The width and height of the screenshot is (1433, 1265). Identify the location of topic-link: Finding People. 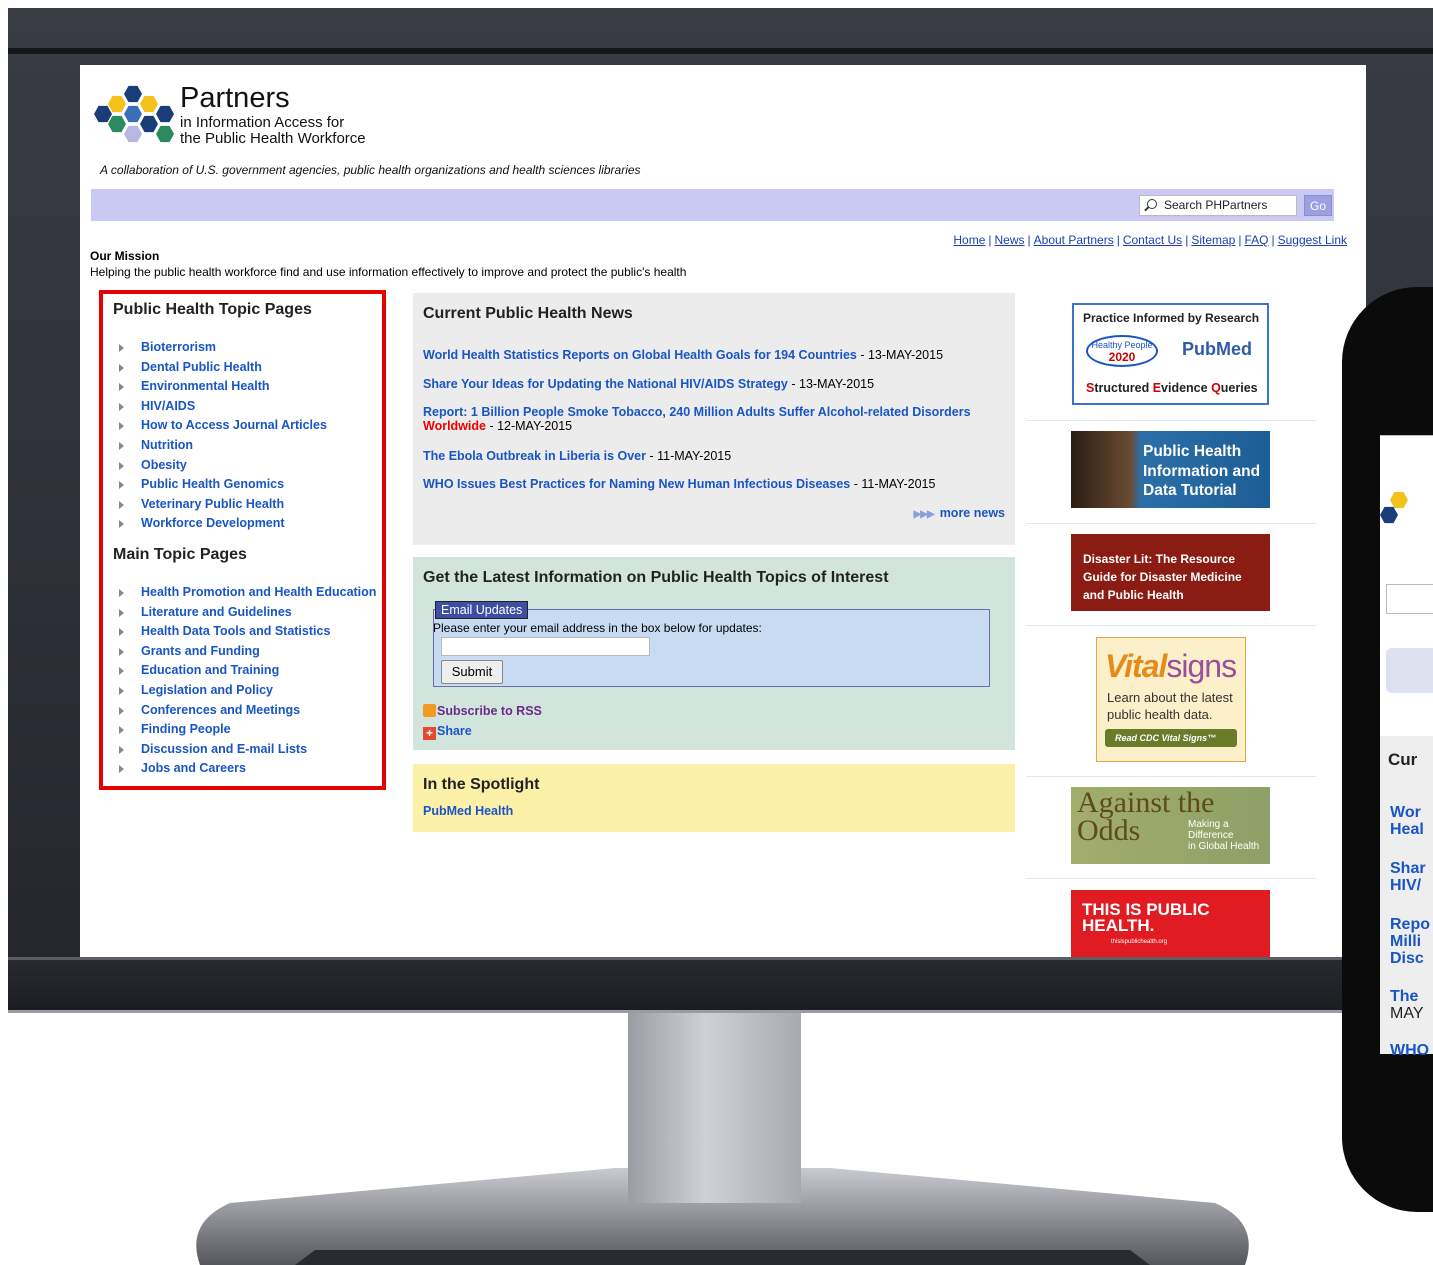
(247, 730).